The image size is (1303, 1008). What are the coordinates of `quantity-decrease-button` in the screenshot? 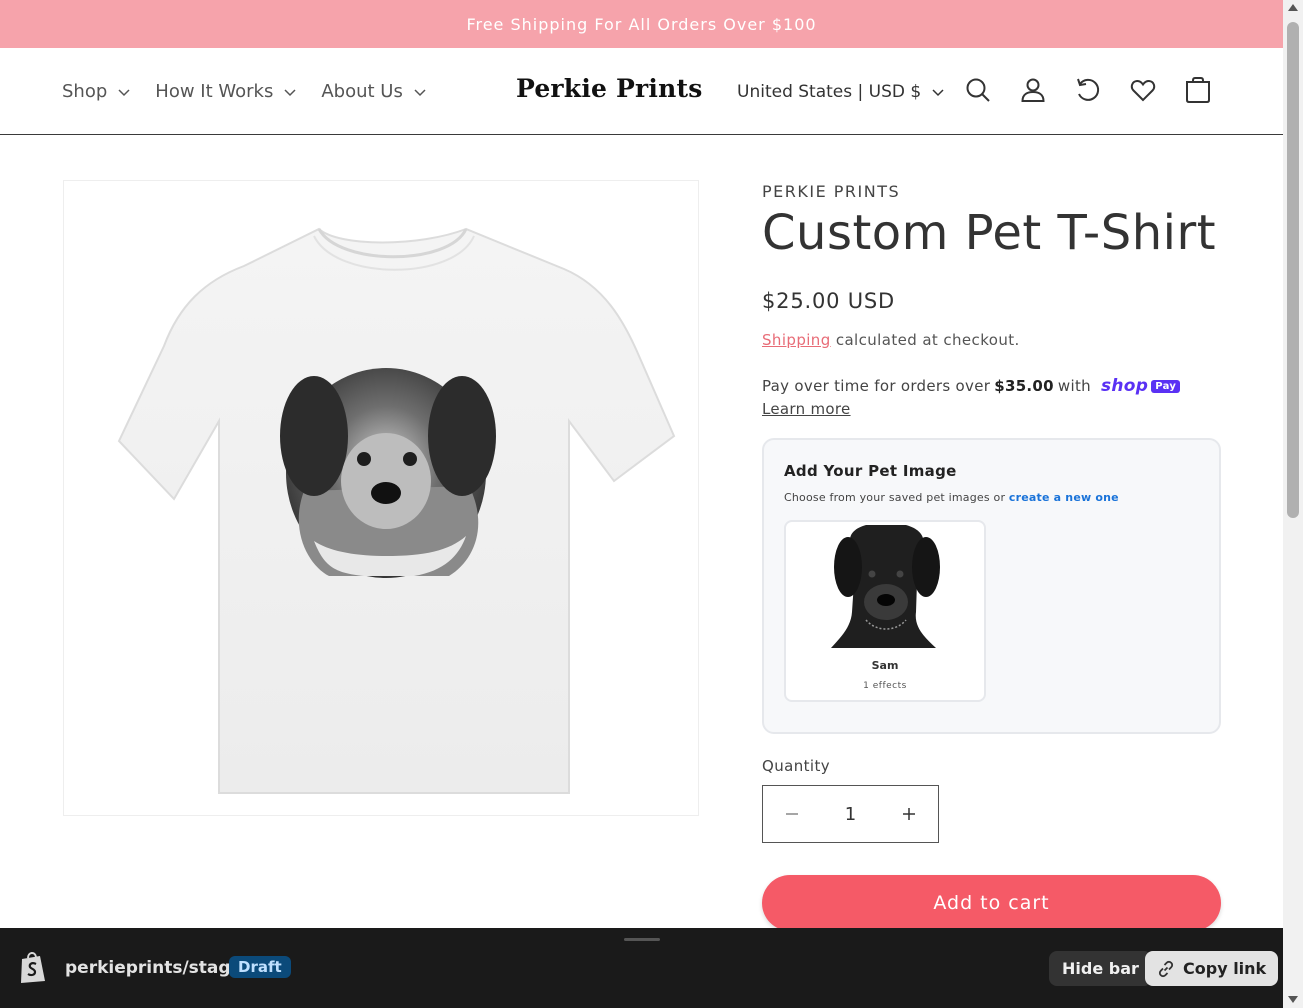 It's located at (792, 814).